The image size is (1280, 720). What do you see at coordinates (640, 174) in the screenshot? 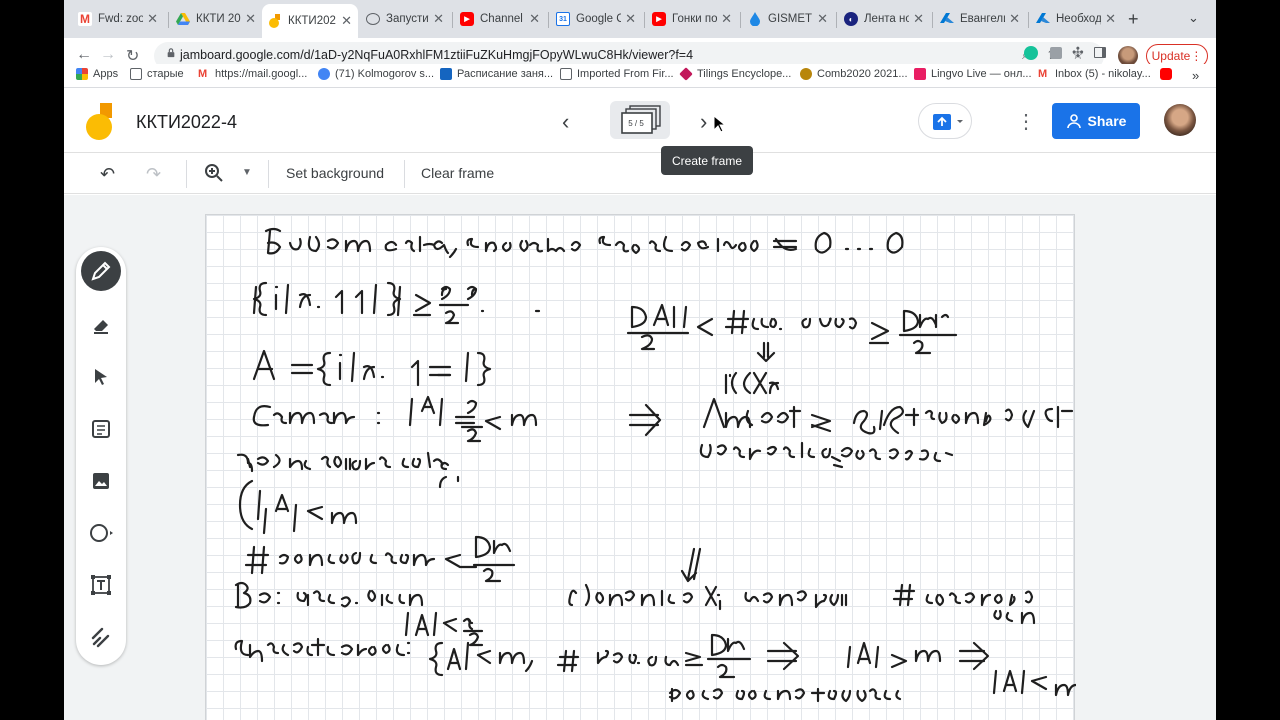
I see `jamboard-toolbar: ↶ ↷ ▼ Set background Clear frame` at bounding box center [640, 174].